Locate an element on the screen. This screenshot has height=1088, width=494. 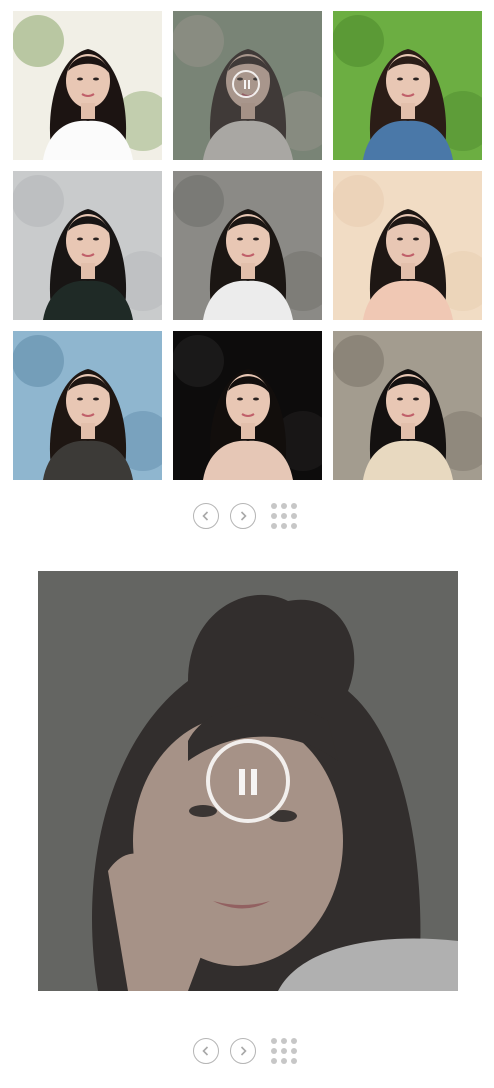
thumbnail-portrait-black-backdrop is located at coordinates (247, 405).